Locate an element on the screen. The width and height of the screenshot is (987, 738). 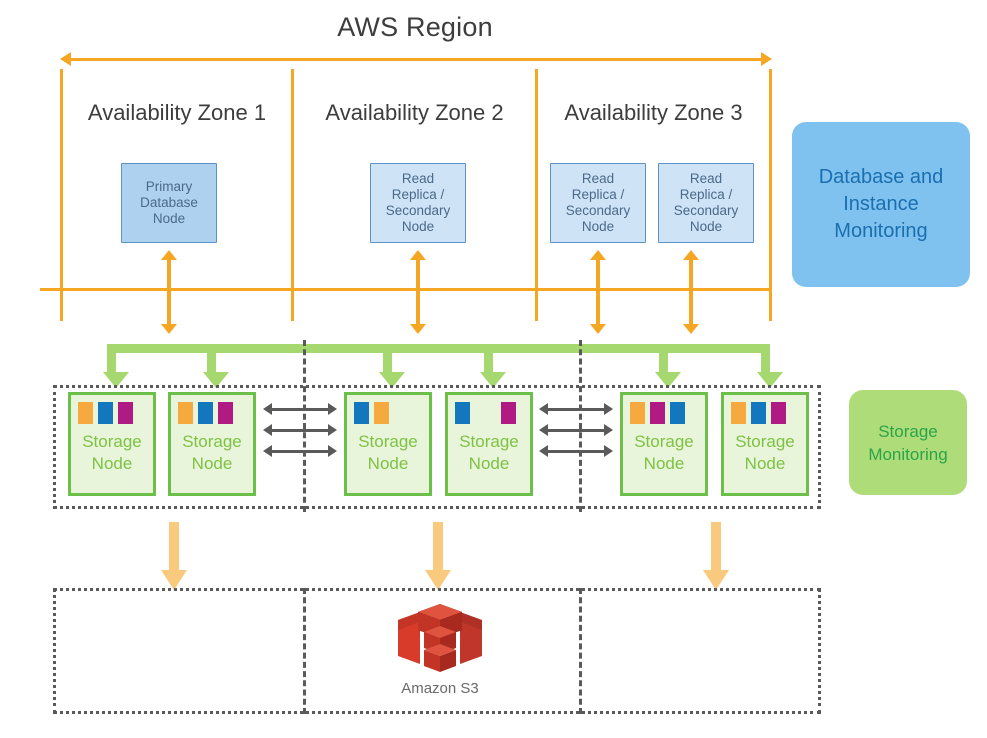
db-node-primary: Primary Database Node is located at coordinates (169, 203).